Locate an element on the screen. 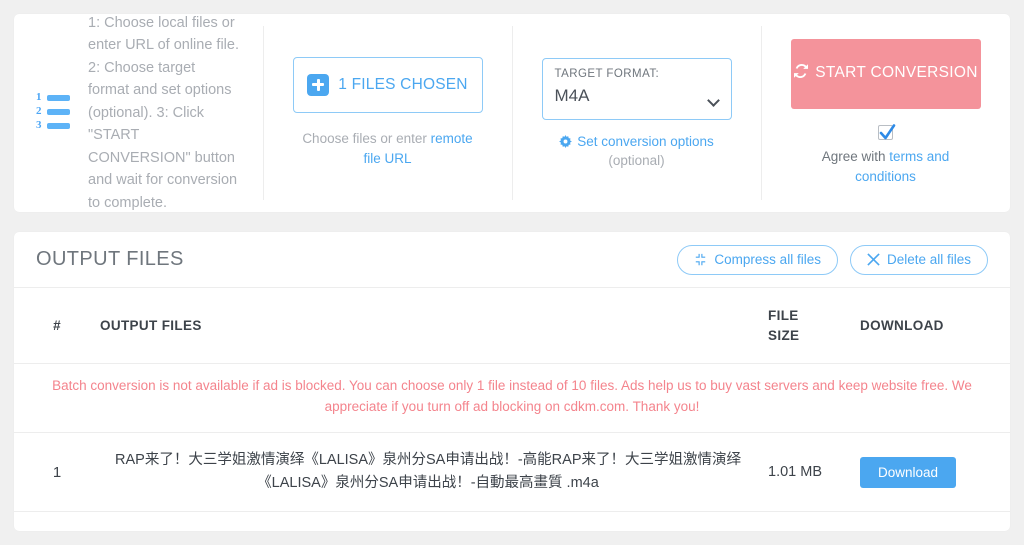  checkmark-icon is located at coordinates (887, 131).